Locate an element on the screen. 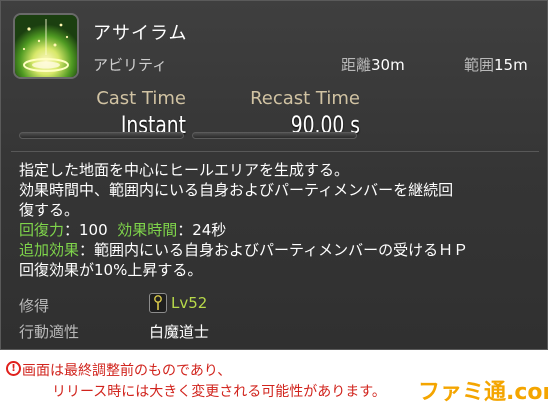 The image size is (548, 407). acquired-level: Lv52 is located at coordinates (189, 303).